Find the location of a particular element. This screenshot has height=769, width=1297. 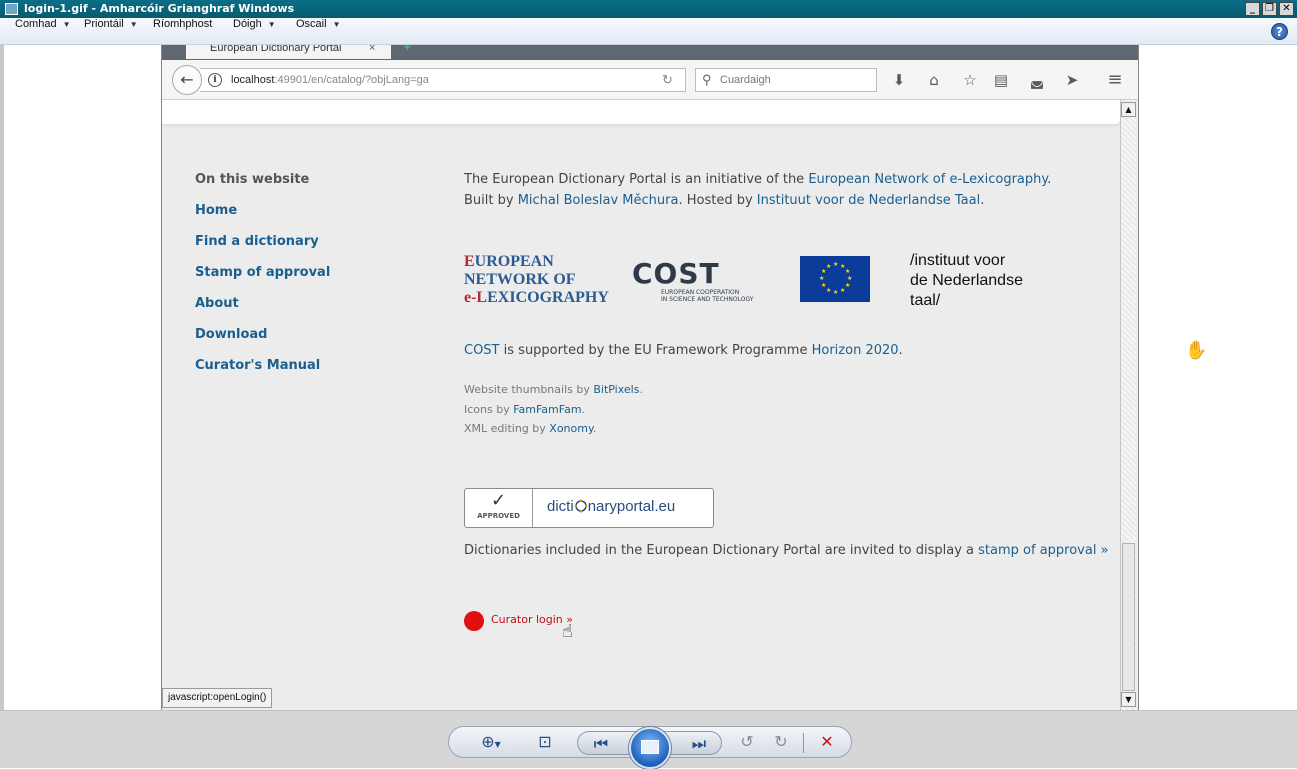

credit-xml: XML editing by Xonomy. is located at coordinates (530, 428).